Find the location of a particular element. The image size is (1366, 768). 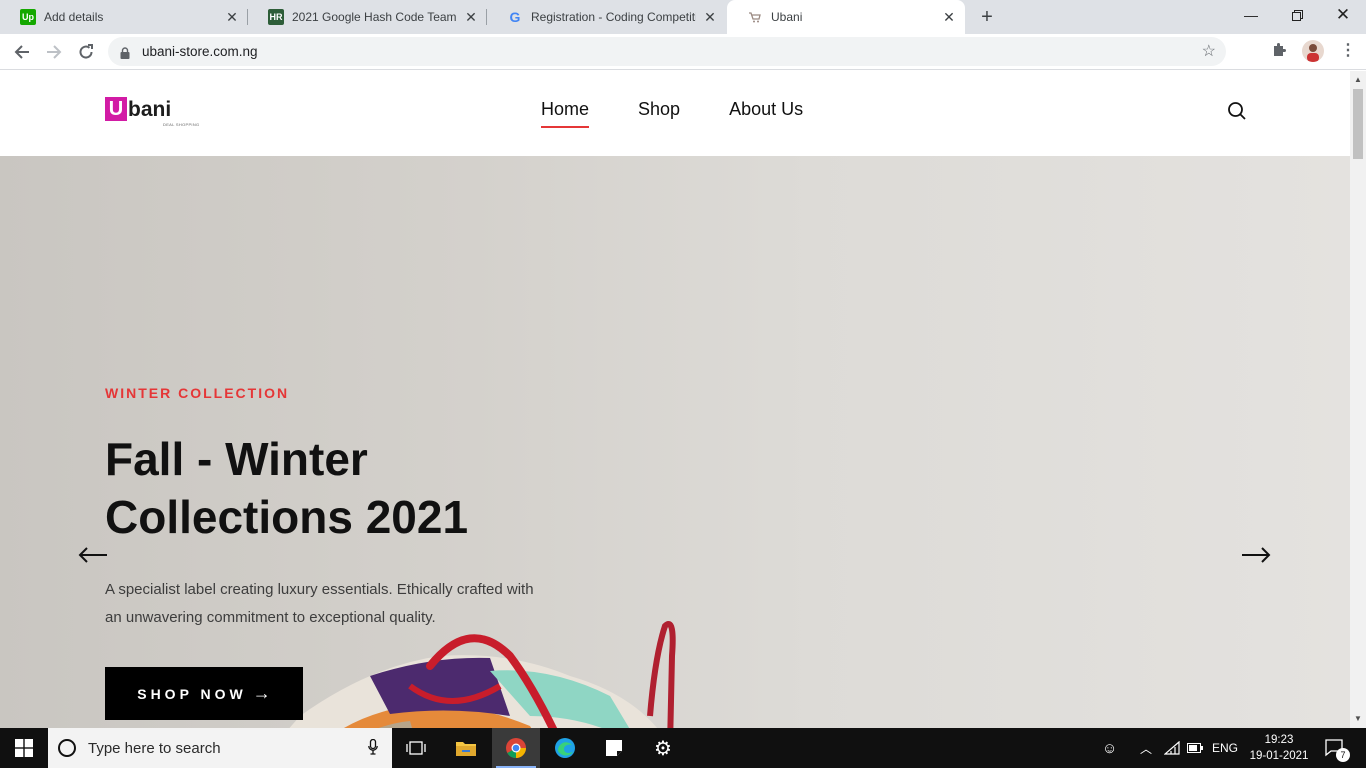

address-bar: ubani-store.com.ng ☆ is located at coordinates (667, 51).